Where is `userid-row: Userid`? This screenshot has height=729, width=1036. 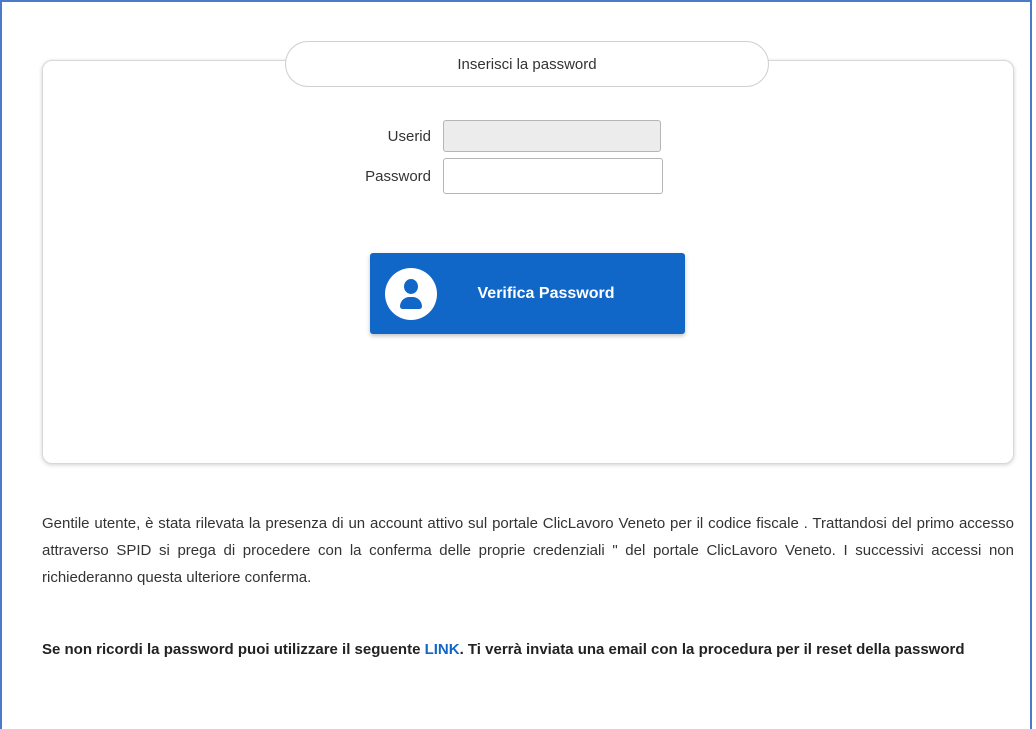
userid-row: Userid is located at coordinates (502, 136).